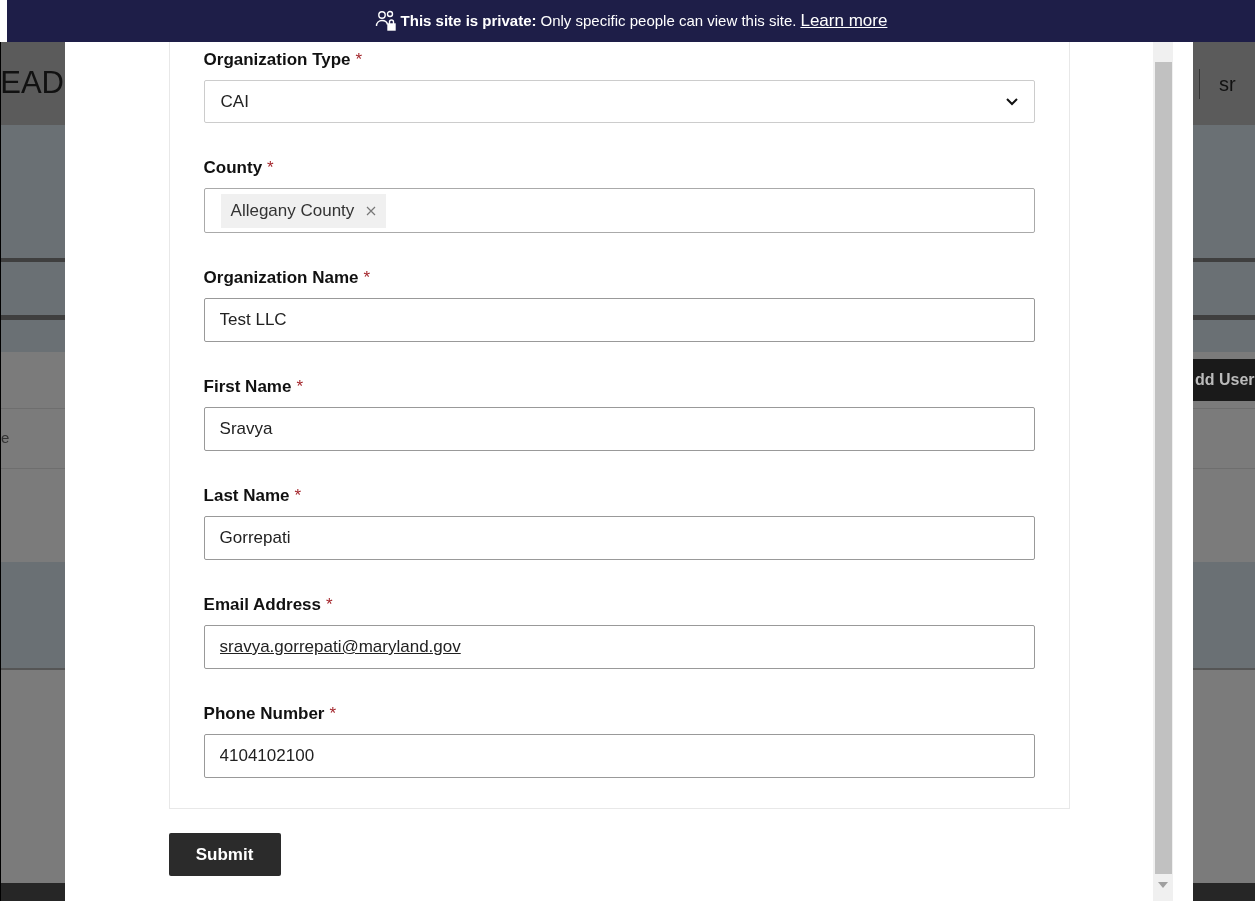  What do you see at coordinates (33, 83) in the screenshot?
I see `page-heading: EAD` at bounding box center [33, 83].